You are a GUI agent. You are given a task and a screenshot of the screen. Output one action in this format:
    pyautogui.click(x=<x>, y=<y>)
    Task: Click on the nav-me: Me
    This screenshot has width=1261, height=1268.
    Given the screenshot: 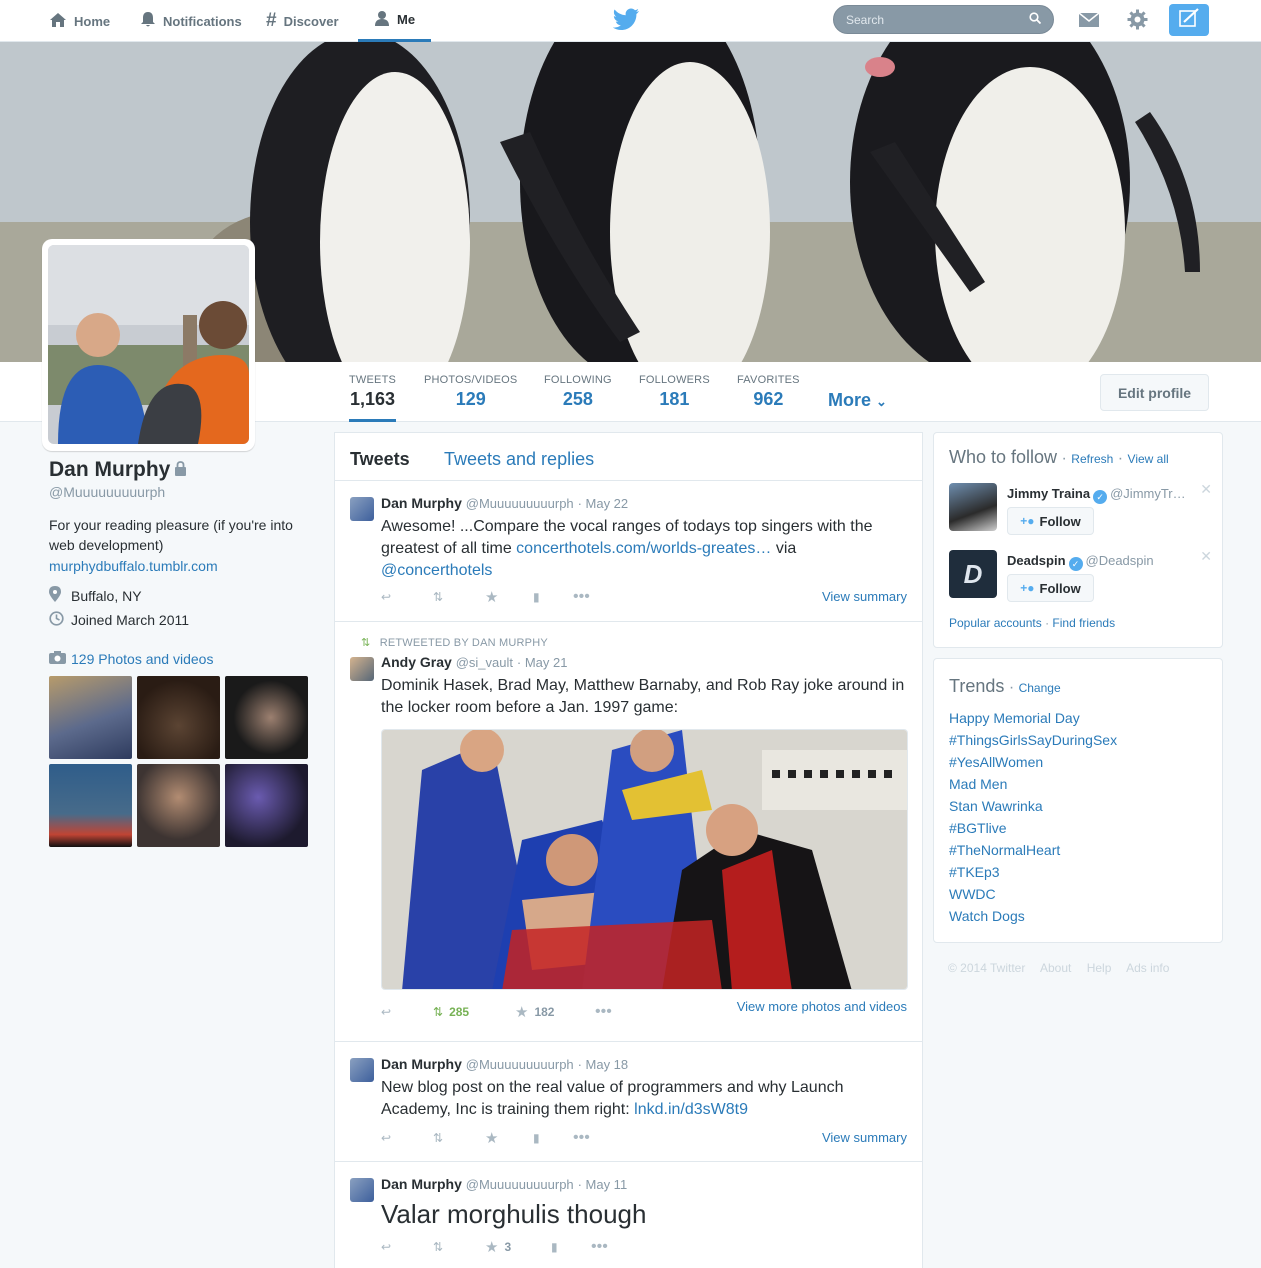 What is the action you would take?
    pyautogui.click(x=394, y=21)
    